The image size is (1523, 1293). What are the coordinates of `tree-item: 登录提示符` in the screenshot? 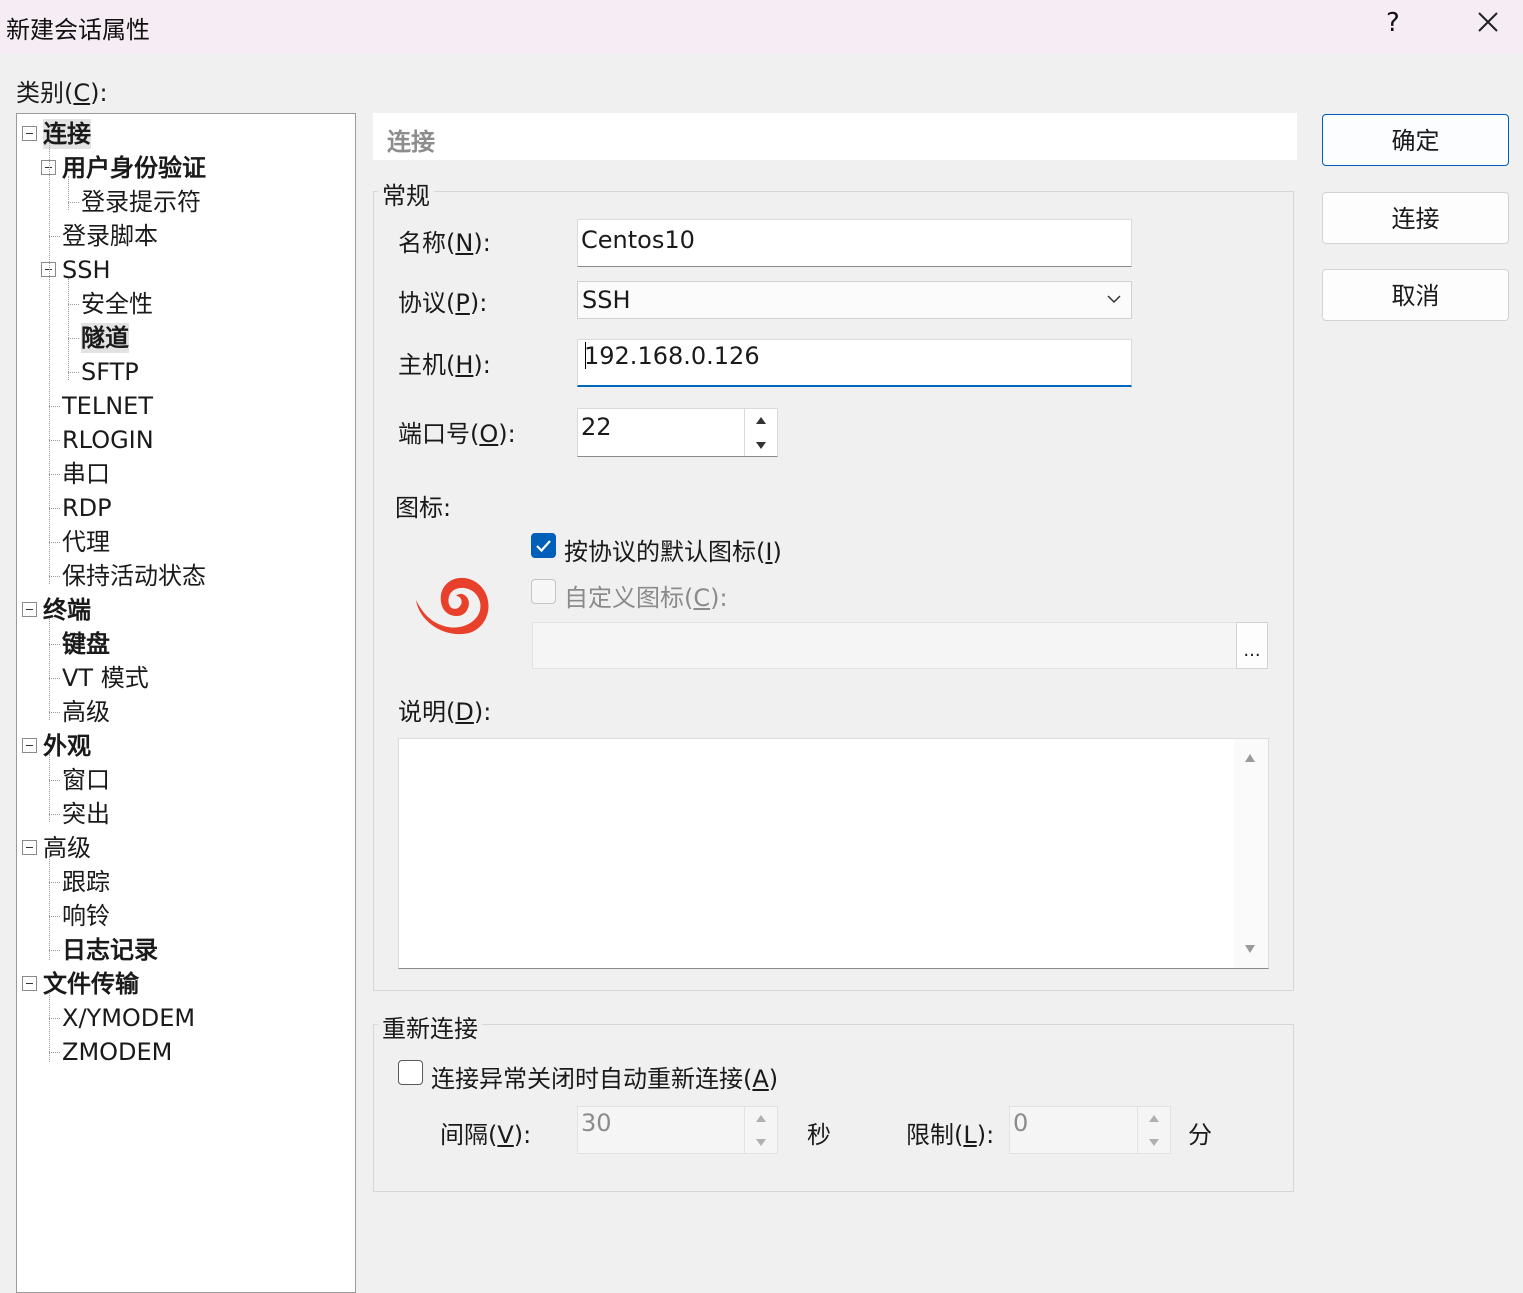 It's located at (141, 202).